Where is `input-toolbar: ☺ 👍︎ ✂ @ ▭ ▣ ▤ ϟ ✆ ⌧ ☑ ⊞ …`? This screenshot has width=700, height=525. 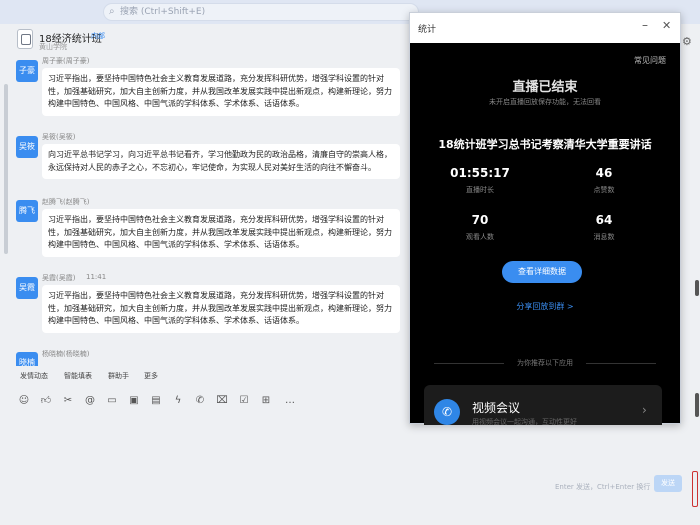 input-toolbar: ☺ 👍︎ ✂ @ ▭ ▣ ▤ ϟ ✆ ⌧ ☑ ⊞ … is located at coordinates (205, 401).